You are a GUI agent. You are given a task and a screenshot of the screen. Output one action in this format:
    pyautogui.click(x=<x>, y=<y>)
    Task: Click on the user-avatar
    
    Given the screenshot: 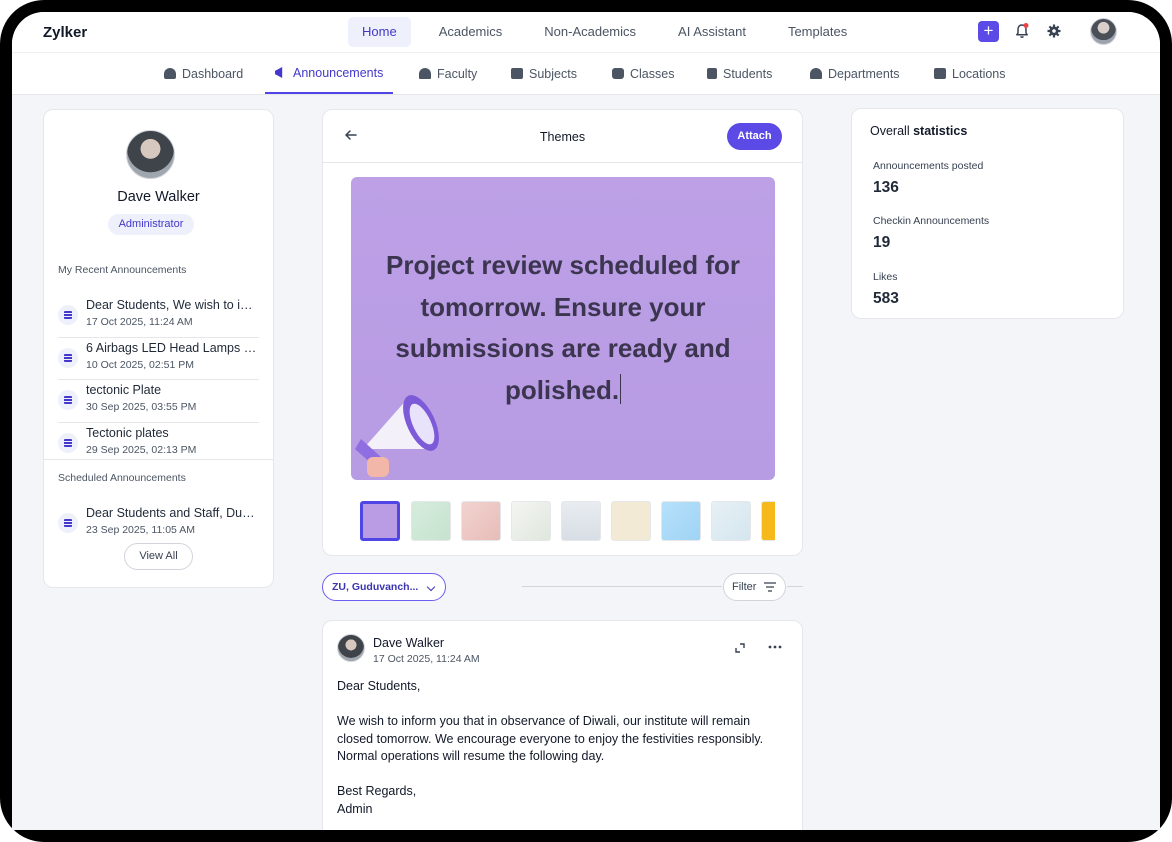 What is the action you would take?
    pyautogui.click(x=1103, y=31)
    